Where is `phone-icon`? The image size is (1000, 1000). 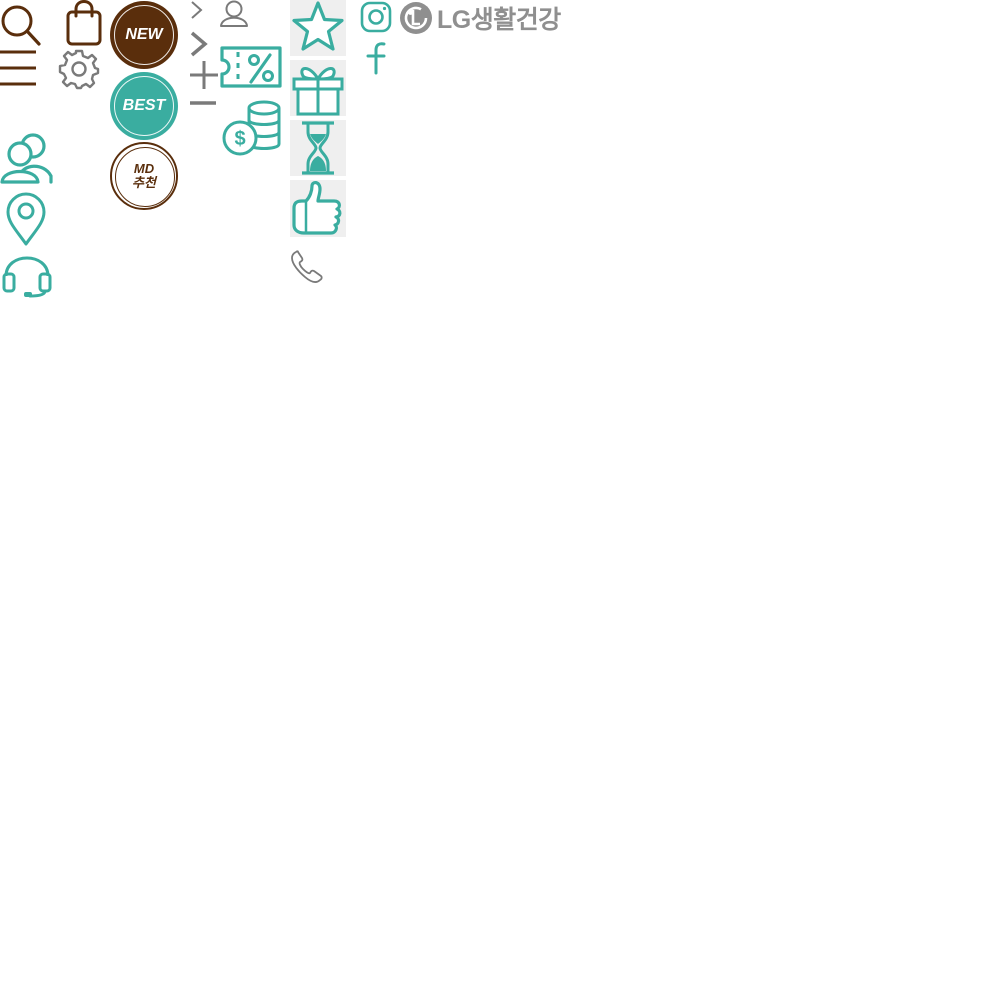
phone-icon is located at coordinates (307, 267).